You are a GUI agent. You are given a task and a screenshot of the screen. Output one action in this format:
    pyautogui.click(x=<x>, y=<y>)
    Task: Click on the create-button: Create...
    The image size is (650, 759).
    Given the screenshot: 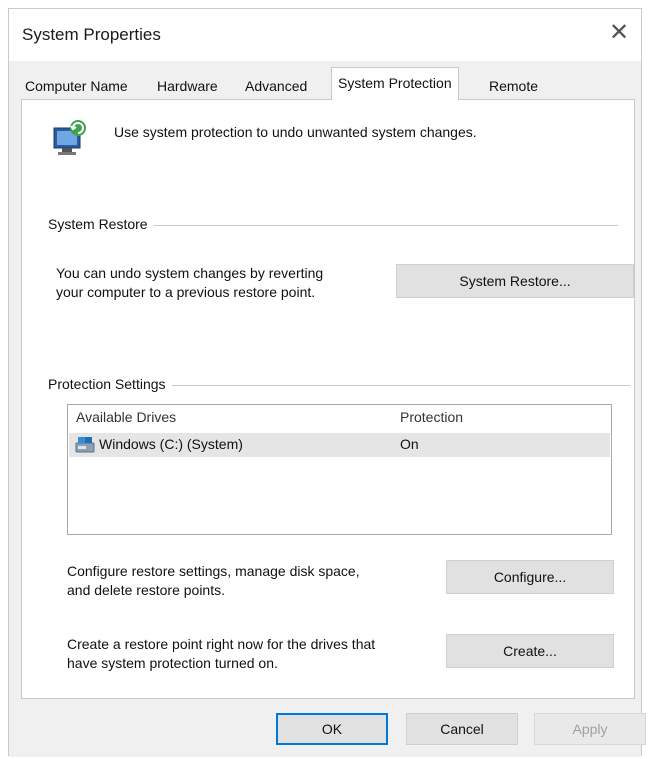 What is the action you would take?
    pyautogui.click(x=530, y=651)
    